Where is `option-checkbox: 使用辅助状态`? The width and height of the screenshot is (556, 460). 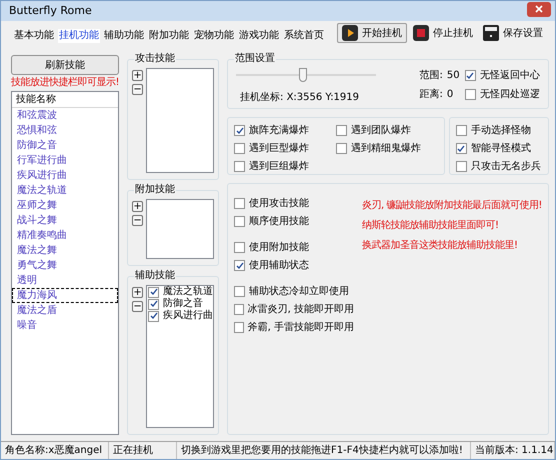 option-checkbox: 使用辅助状态 is located at coordinates (294, 265).